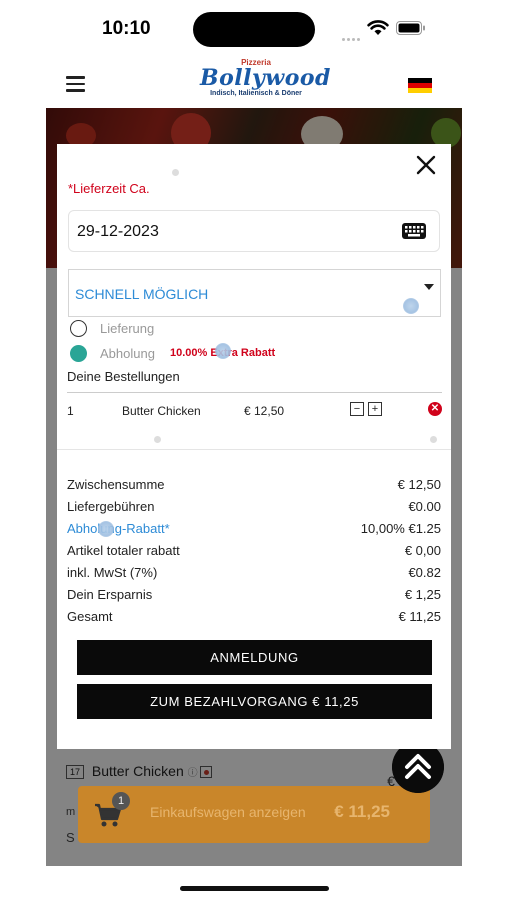  Describe the element at coordinates (254, 486) in the screenshot. I see `summary-row: Zwischensumme € 12,50` at that location.